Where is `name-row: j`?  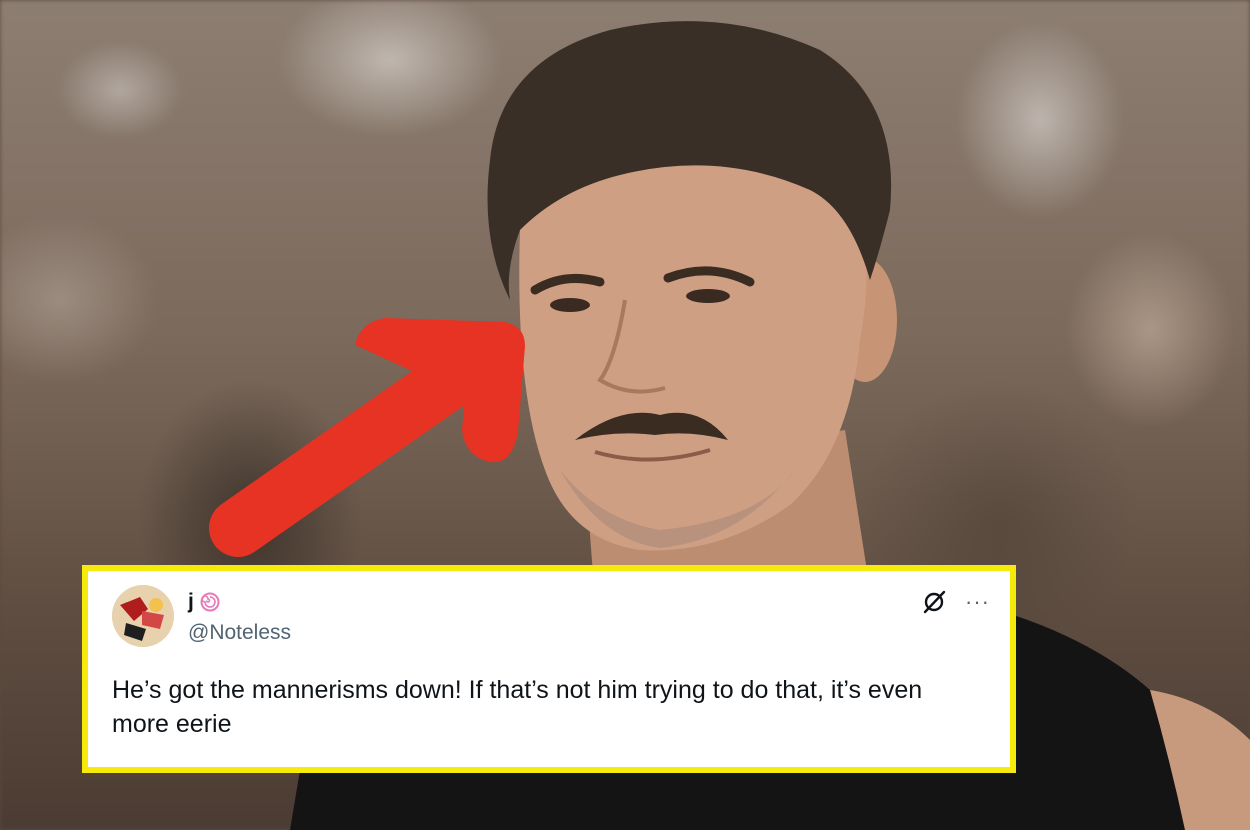 name-row: j is located at coordinates (204, 602).